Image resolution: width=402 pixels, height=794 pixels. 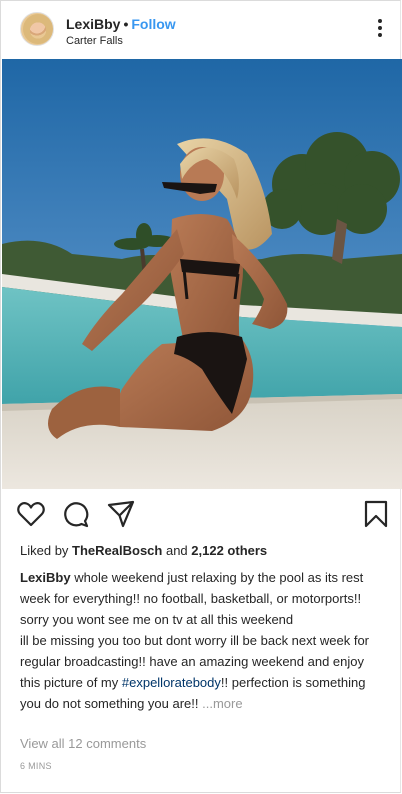 I want to click on view-comments-link: View all 12 comments, so click(x=83, y=743).